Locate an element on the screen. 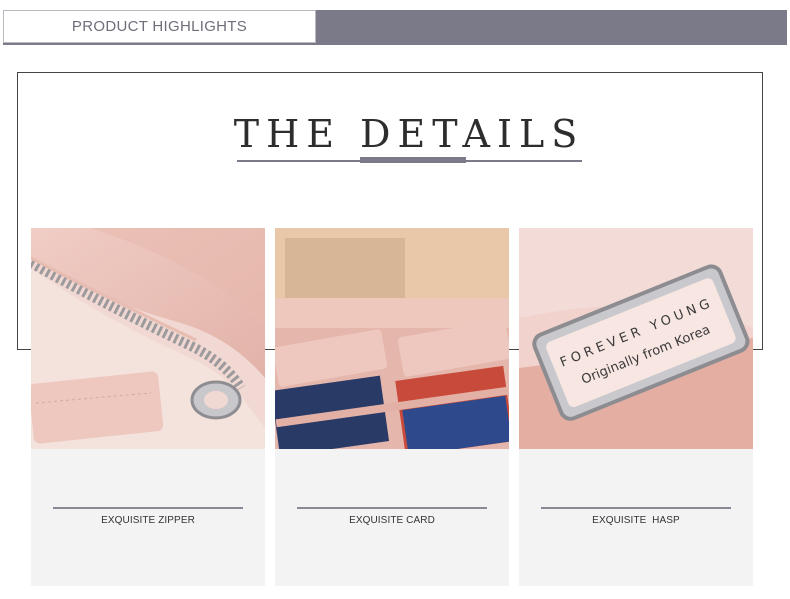 The width and height of the screenshot is (790, 599). product-highlights-label: PRODUCT HIGHLIGHTS is located at coordinates (159, 26).